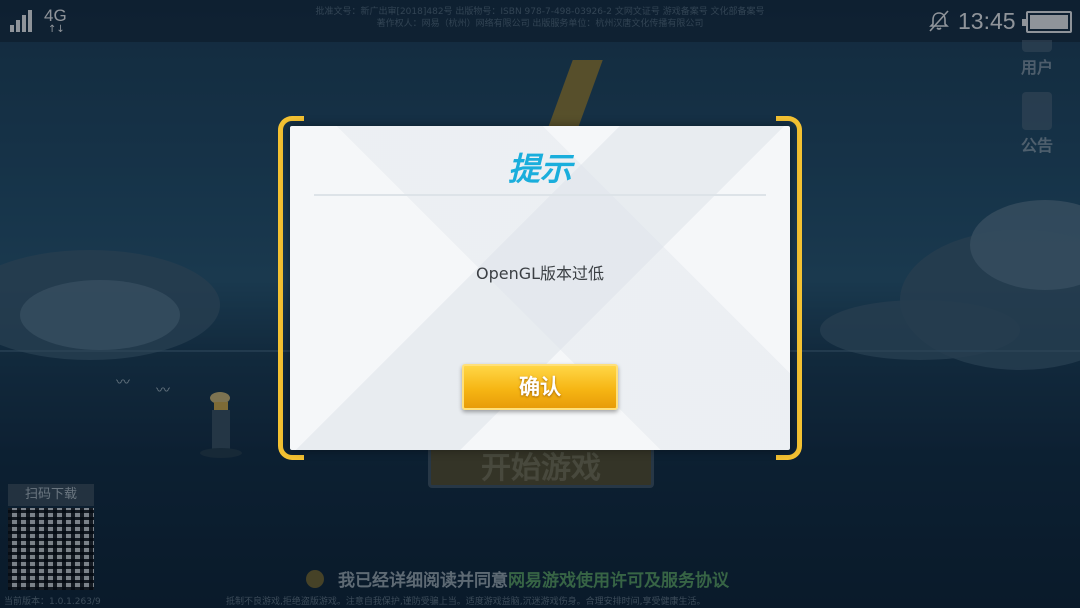  I want to click on dialog-message: OpenGL版本过低, so click(540, 273).